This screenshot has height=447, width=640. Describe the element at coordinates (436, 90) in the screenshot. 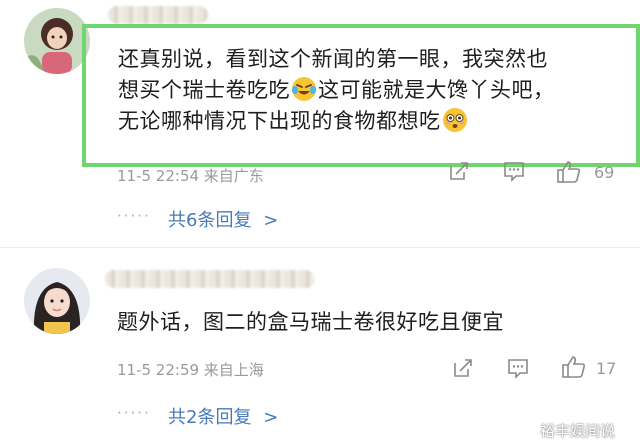

I see `comment-line-part: 这可能就是大馋丫头吧，` at that location.